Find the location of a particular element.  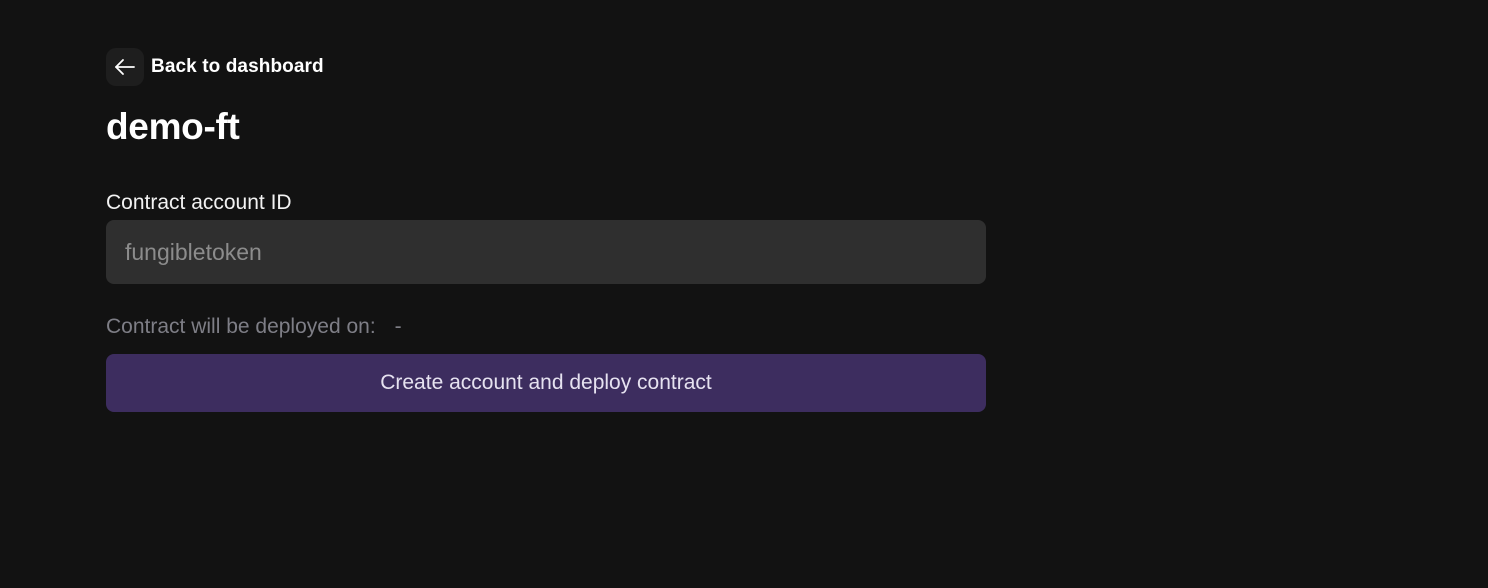

contract-account-id-label: Contract account ID is located at coordinates (199, 202).